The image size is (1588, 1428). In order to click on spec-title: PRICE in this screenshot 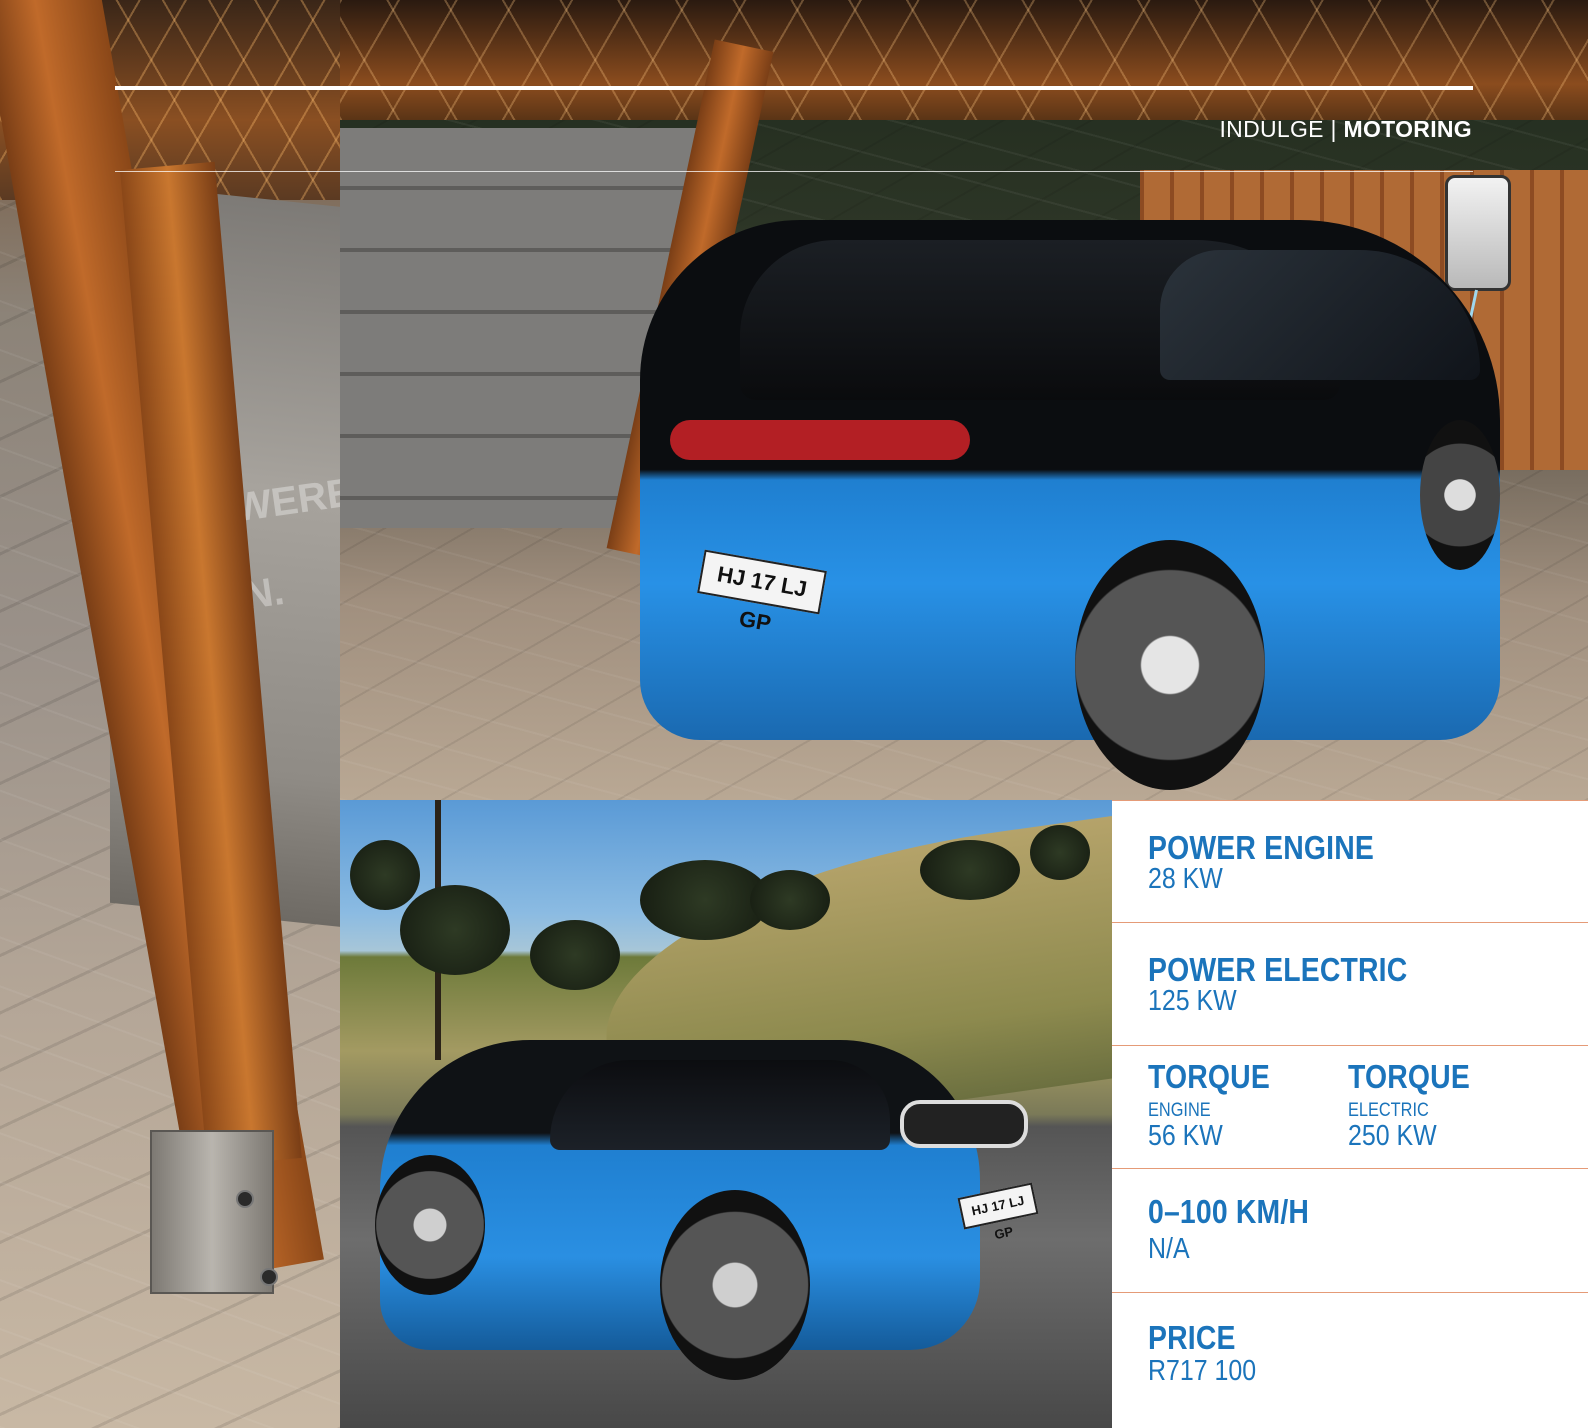, I will do `click(1192, 1337)`.